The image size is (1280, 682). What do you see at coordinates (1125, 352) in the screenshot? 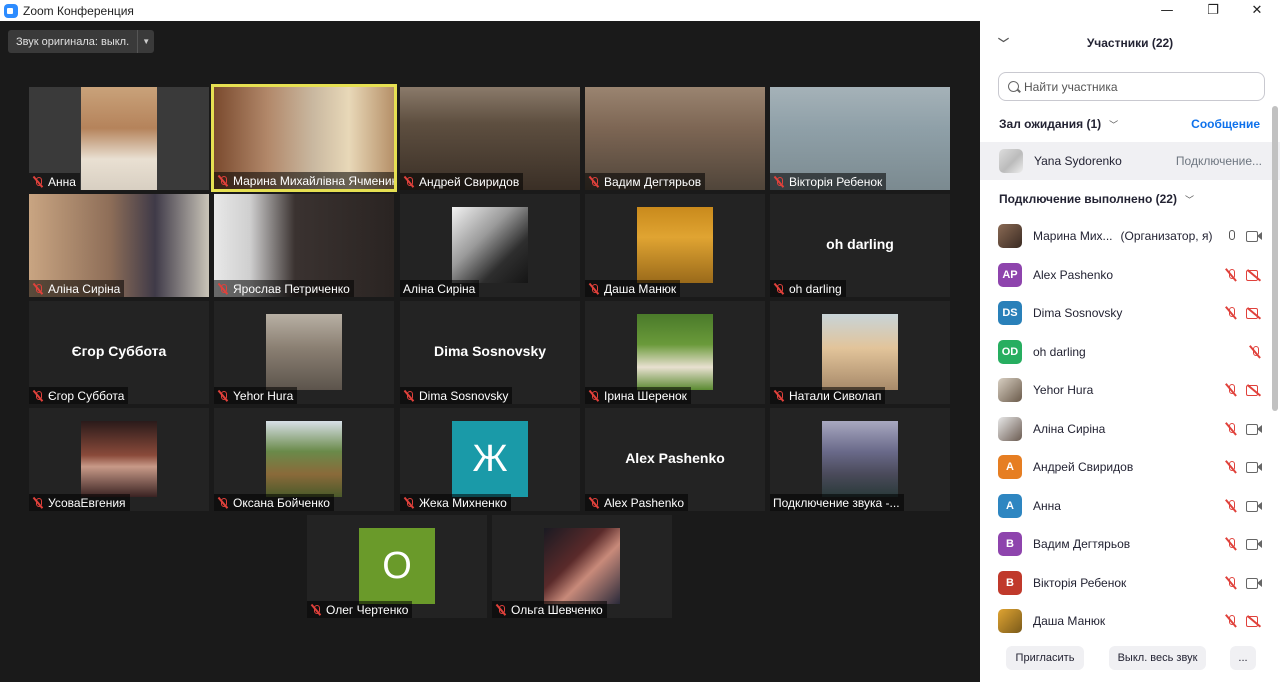
I see `participant-row: OD oh darling` at bounding box center [1125, 352].